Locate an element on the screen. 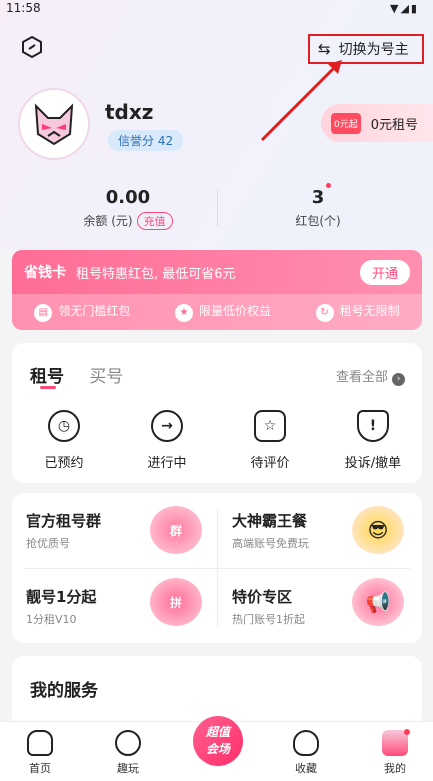 This screenshot has width=433, height=781. nav-home-label: 首页 is located at coordinates (40, 768).